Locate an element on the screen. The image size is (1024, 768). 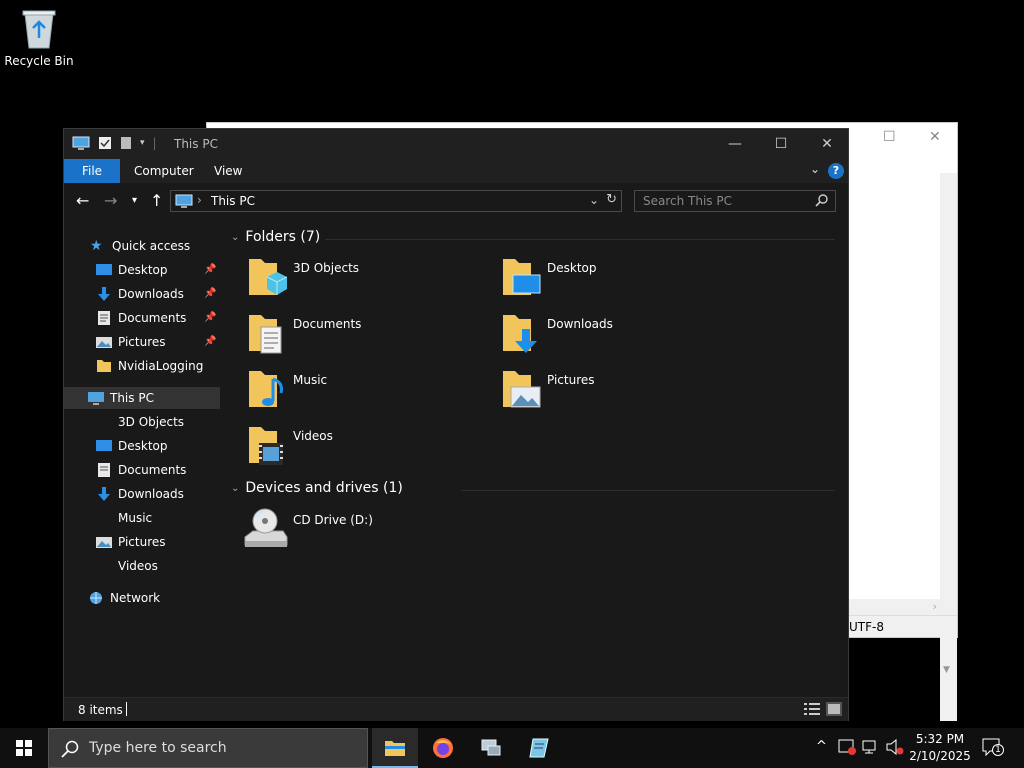
notepad-icon is located at coordinates (539, 748).